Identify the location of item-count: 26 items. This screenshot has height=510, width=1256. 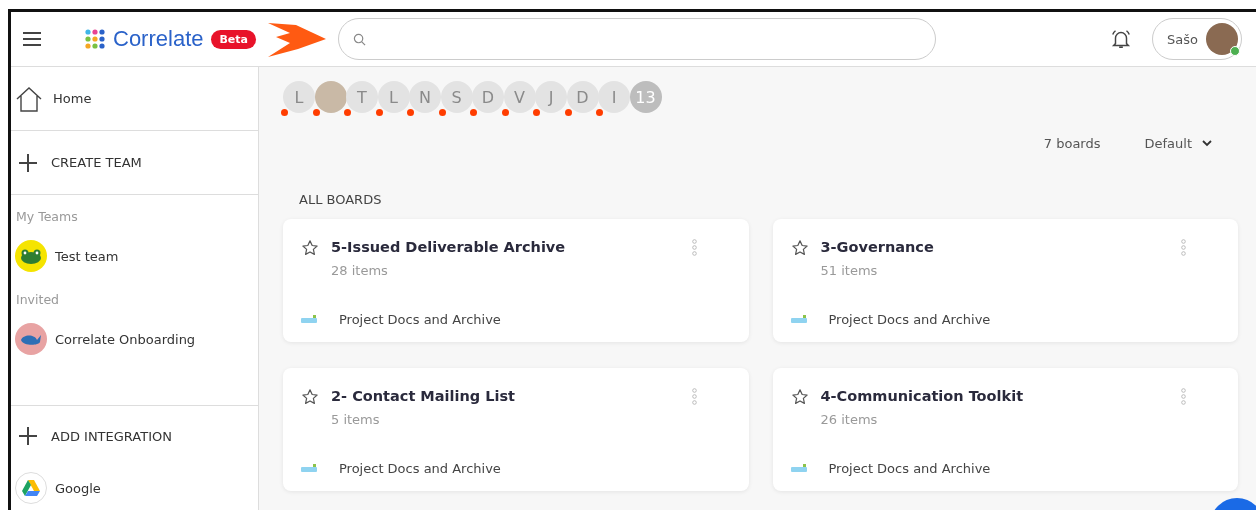
(849, 419).